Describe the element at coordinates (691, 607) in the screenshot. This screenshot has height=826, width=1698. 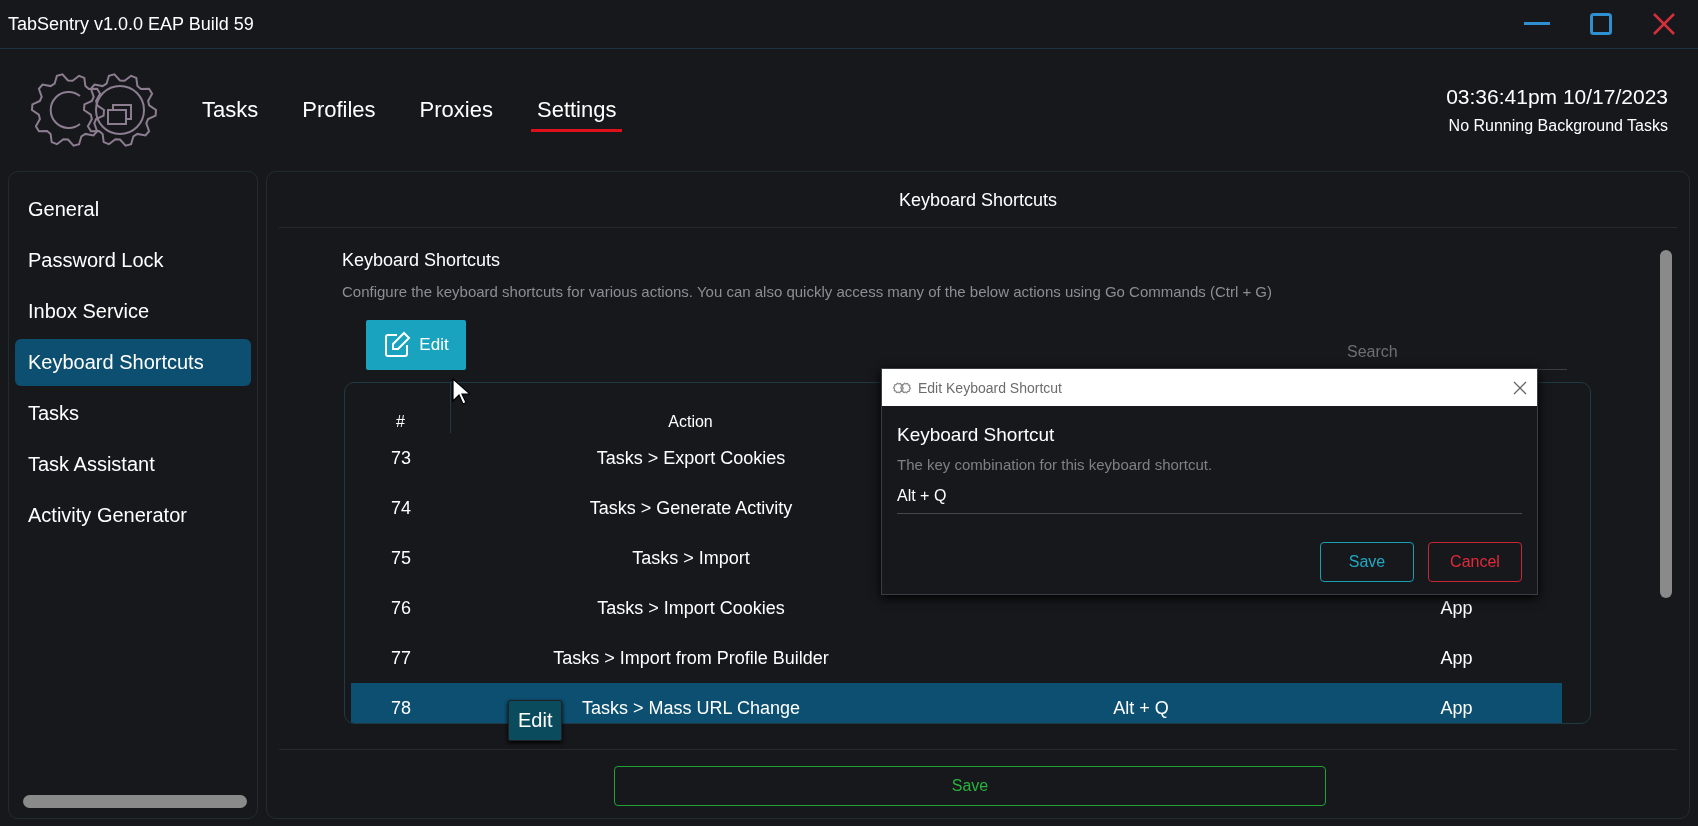
I see `action-cell: Tasks > Import Cookies` at that location.